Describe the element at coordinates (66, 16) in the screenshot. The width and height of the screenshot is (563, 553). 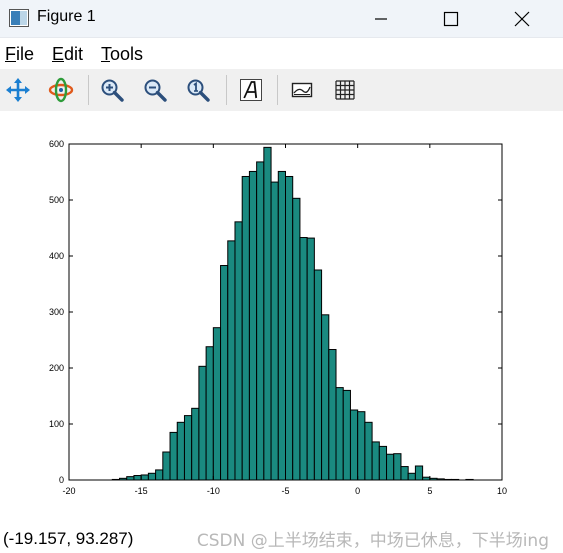
I see `window-title: Figure 1` at that location.